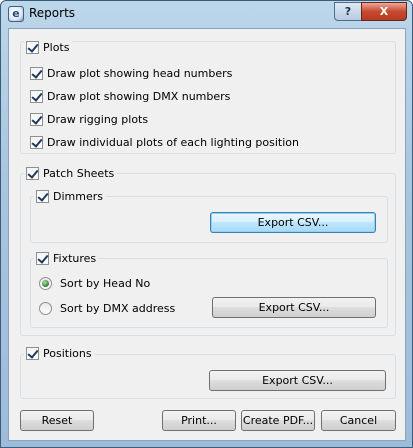  I want to click on patch-sheets-label: Patch Sheets, so click(79, 173).